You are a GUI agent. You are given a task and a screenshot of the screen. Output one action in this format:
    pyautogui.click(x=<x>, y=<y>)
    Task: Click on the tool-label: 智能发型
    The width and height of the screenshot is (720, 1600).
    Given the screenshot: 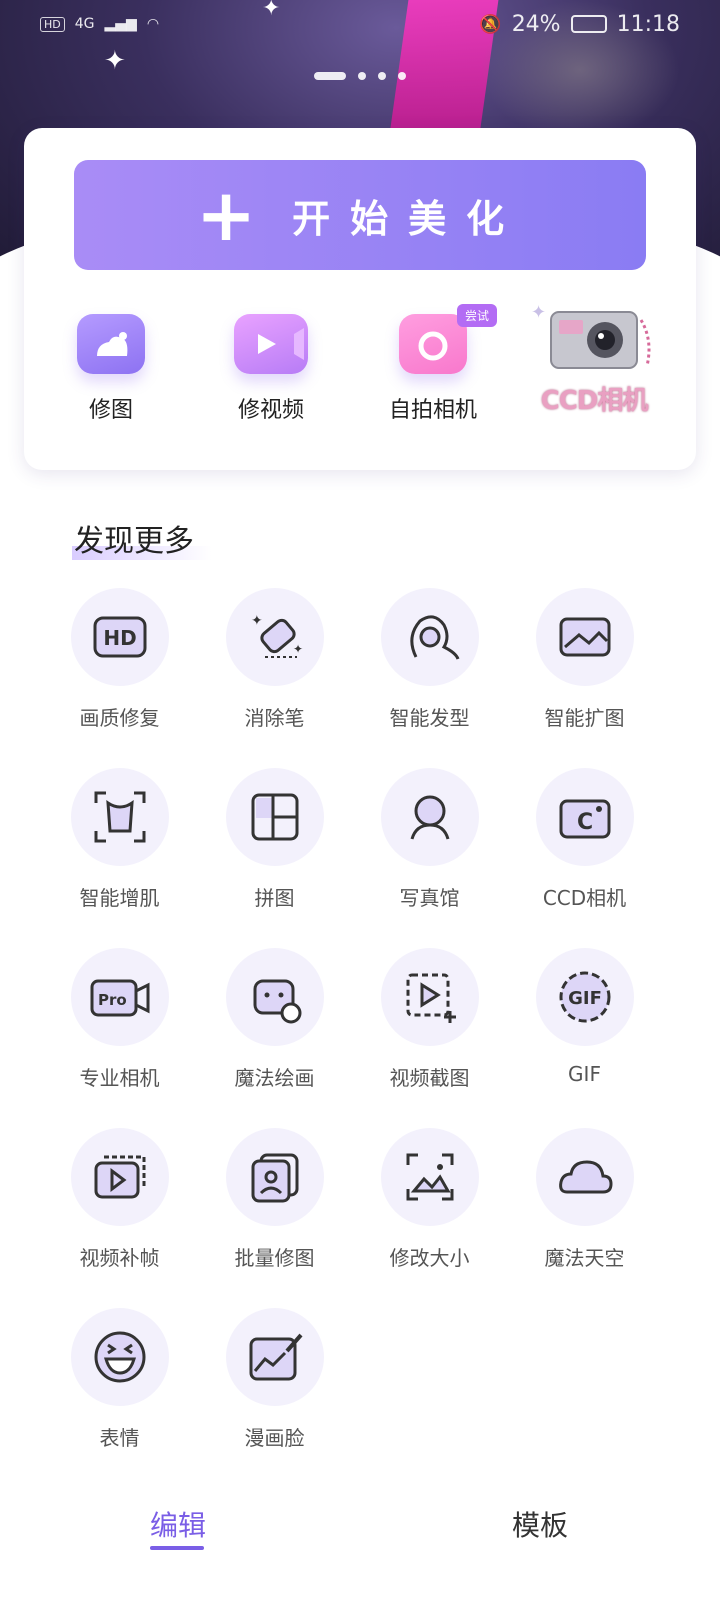 What is the action you would take?
    pyautogui.click(x=429, y=718)
    